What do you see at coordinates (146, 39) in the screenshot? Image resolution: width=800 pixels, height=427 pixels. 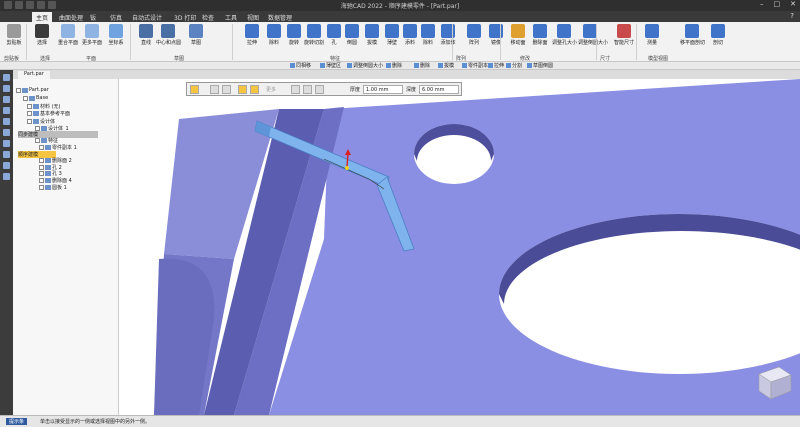 I see `ribbon-button-5: 直线` at bounding box center [146, 39].